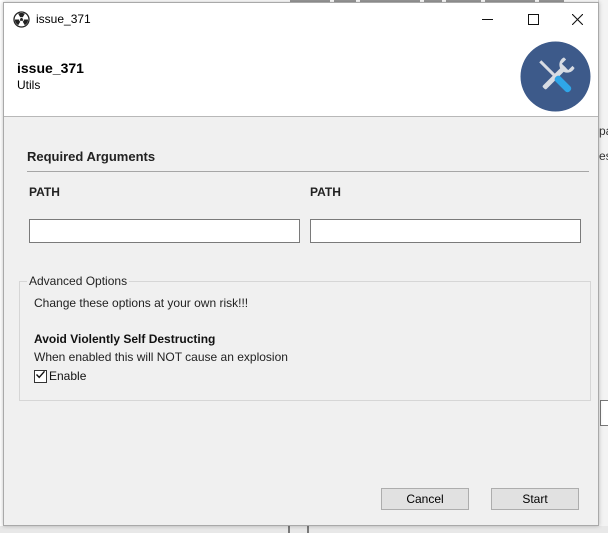 This screenshot has width=608, height=533. I want to click on close-button, so click(577, 19).